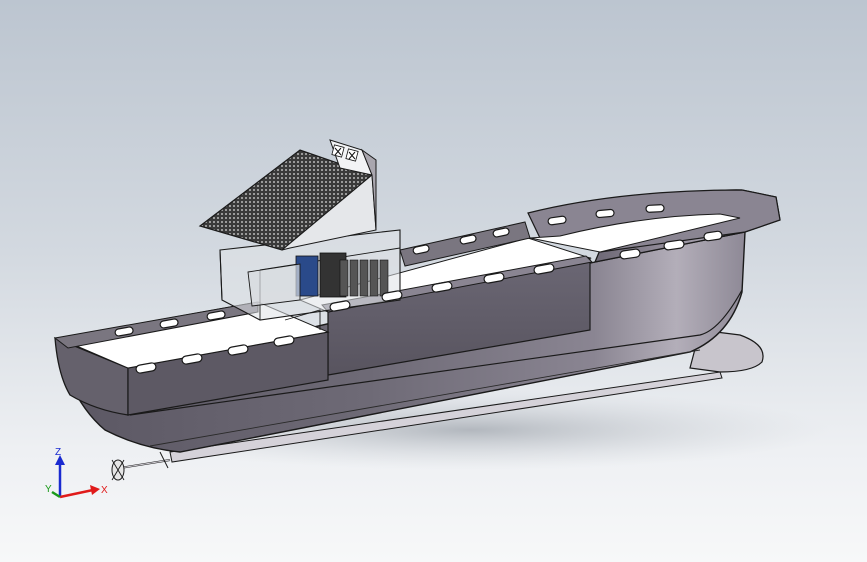 The width and height of the screenshot is (867, 562). I want to click on propeller, so click(141, 466).